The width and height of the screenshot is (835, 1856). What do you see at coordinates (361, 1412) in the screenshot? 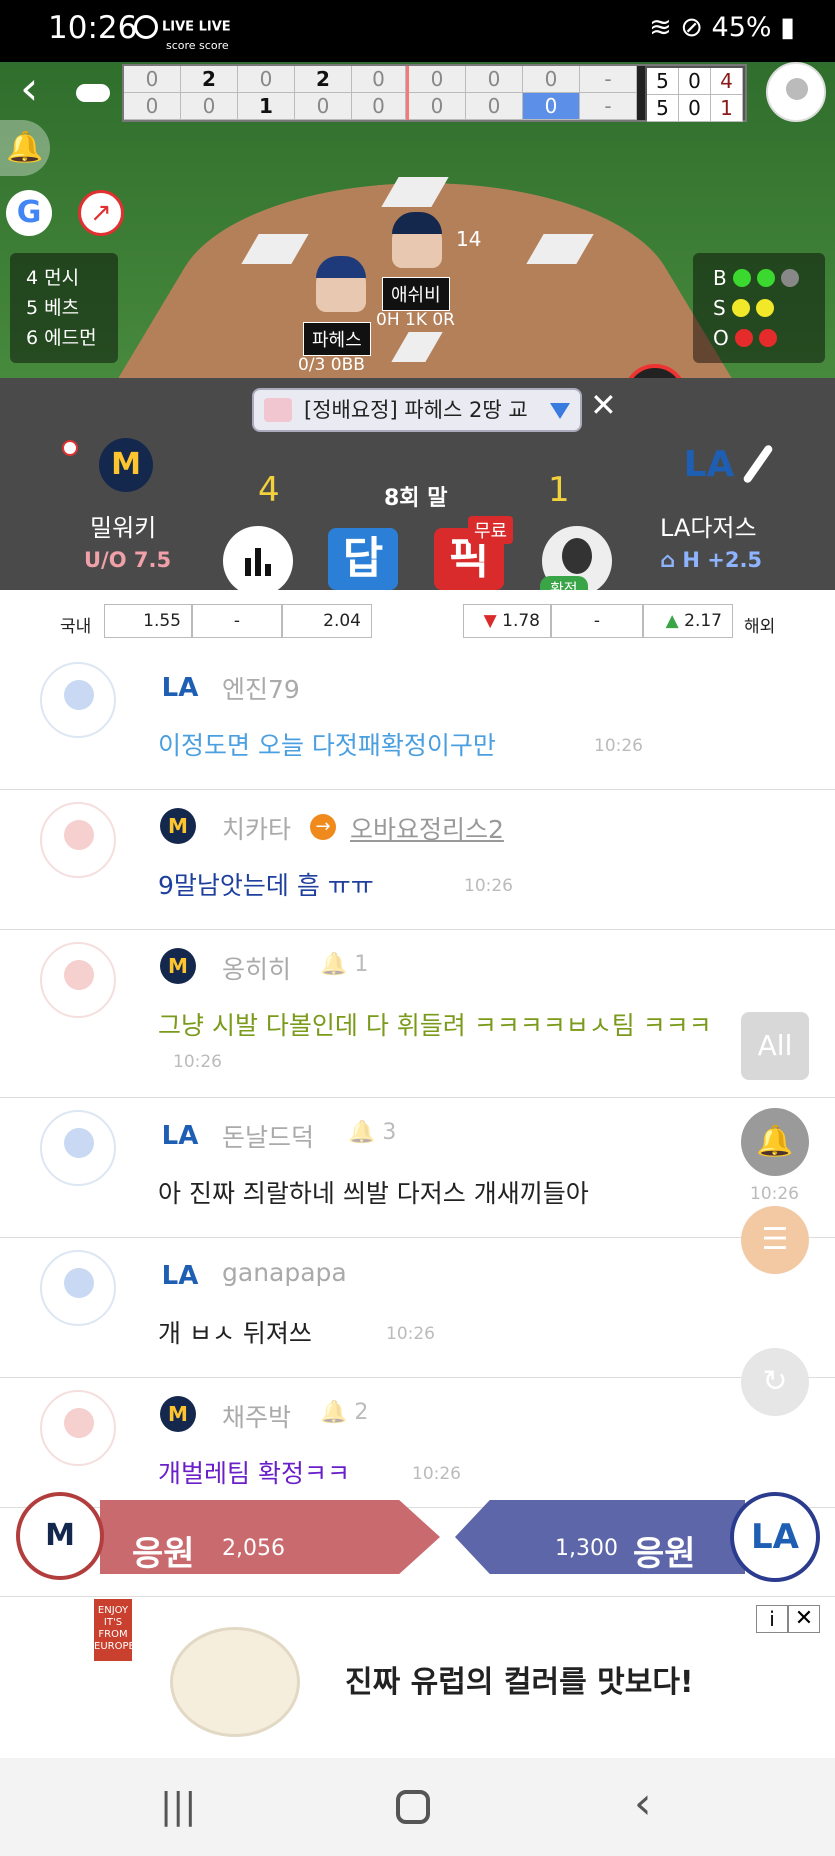
I see `bell-count-value: 2` at bounding box center [361, 1412].